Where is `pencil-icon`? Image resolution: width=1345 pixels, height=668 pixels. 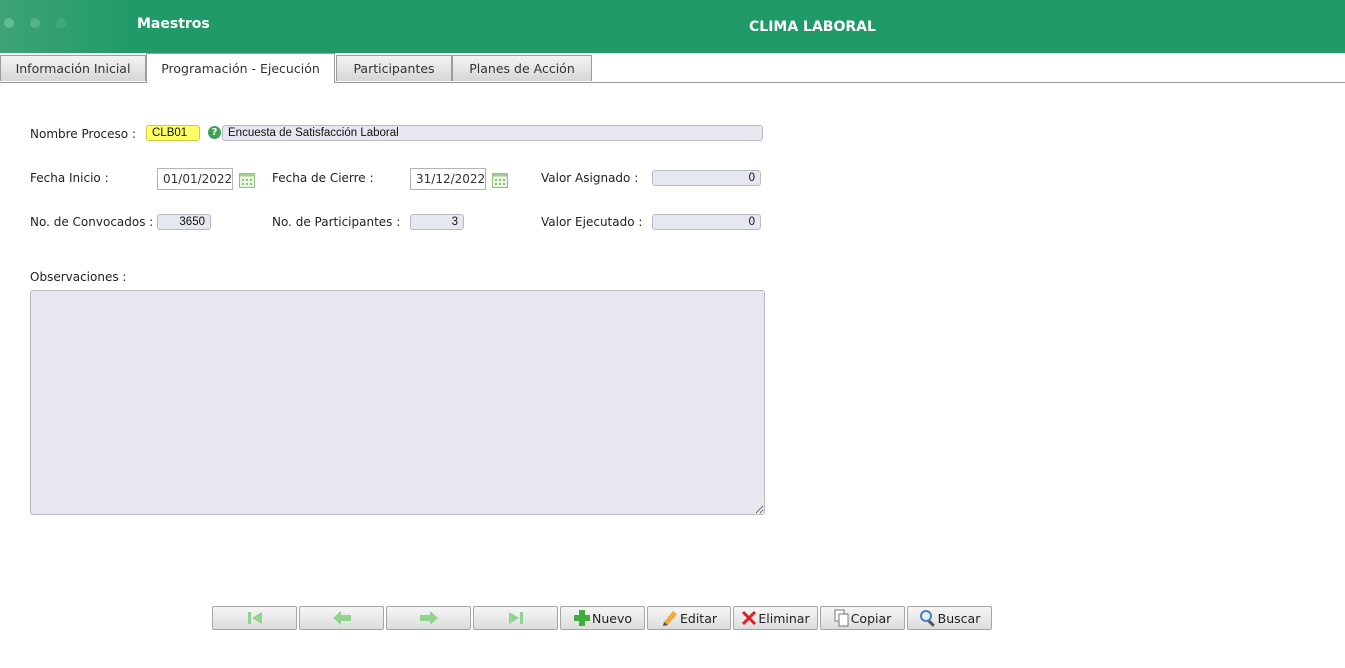 pencil-icon is located at coordinates (669, 618).